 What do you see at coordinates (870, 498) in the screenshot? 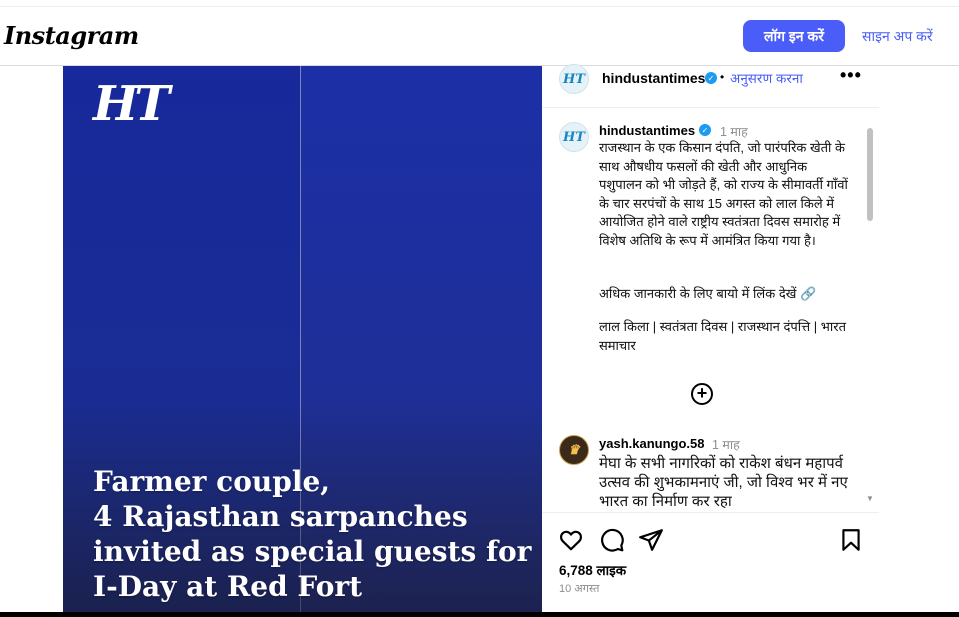
I see `scroll-down-arrow-icon: ▼` at bounding box center [870, 498].